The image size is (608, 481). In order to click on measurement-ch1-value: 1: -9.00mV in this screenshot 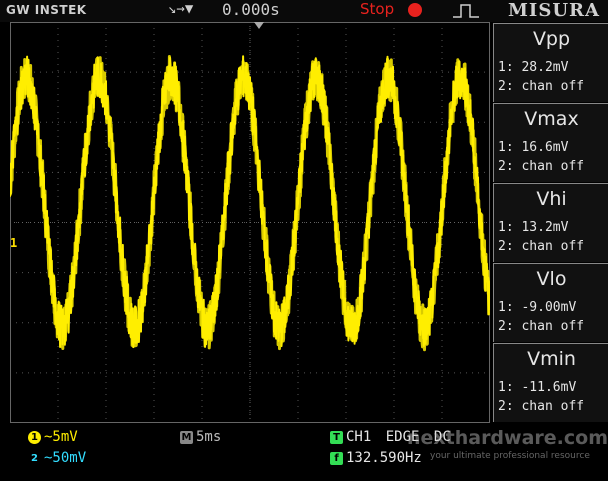, I will do `click(537, 307)`.